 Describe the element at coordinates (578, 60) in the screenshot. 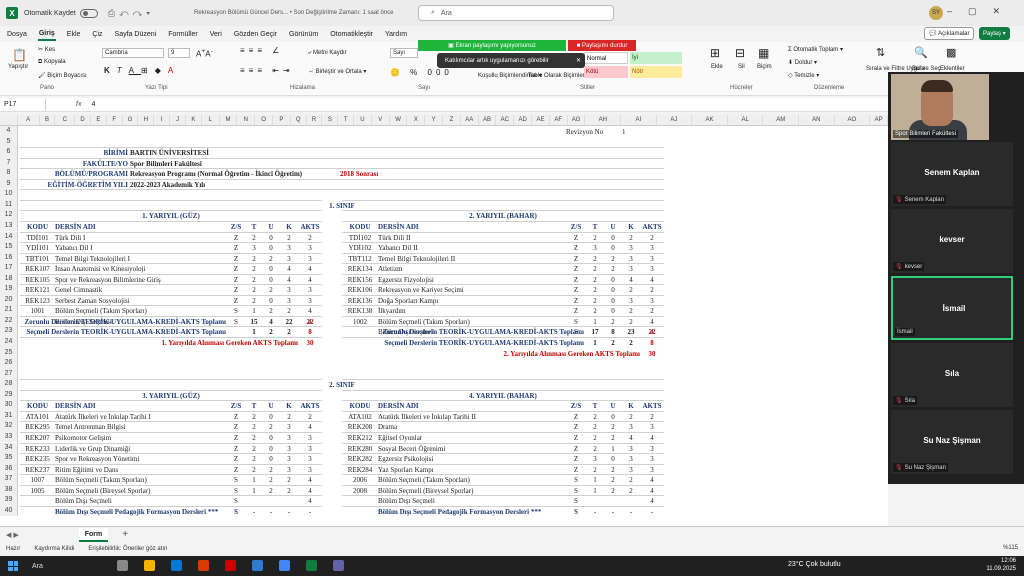

I see `close-icon: ✕` at that location.